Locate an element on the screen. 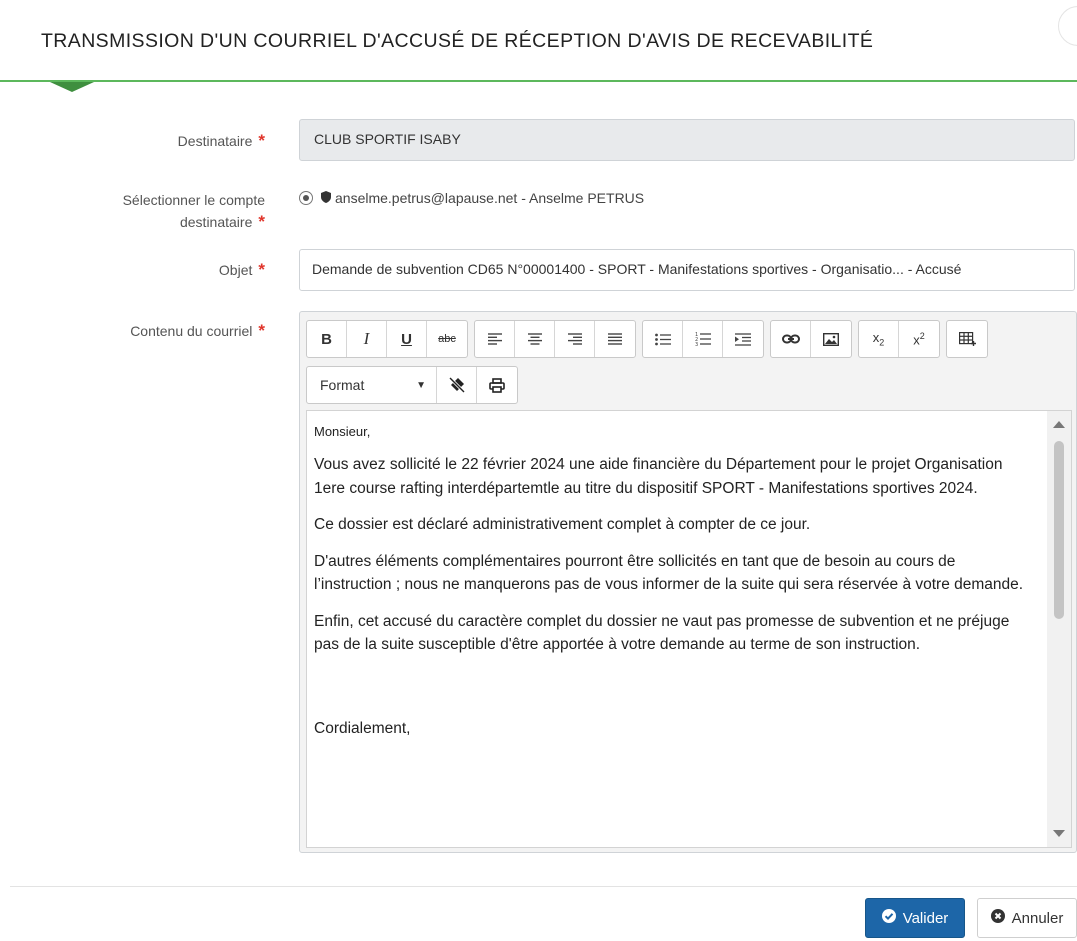 This screenshot has width=1077, height=941. destinataire-label: Destinataire * is located at coordinates (221, 140).